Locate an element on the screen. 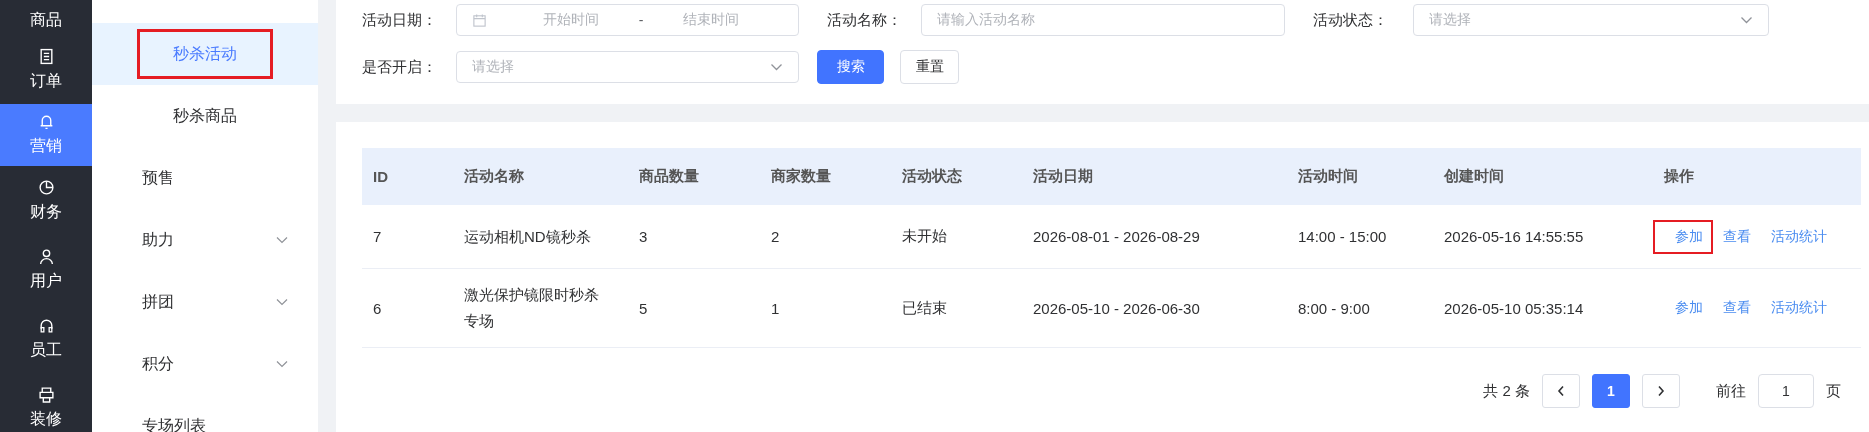 This screenshot has width=1869, height=432. search-button: 搜索 is located at coordinates (850, 67).